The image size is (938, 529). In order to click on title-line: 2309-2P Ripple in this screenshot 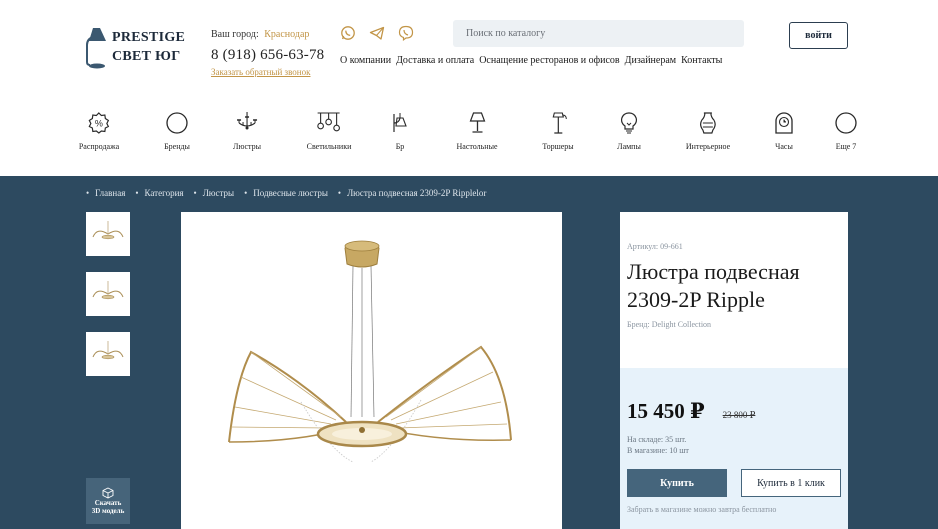, I will do `click(696, 299)`.